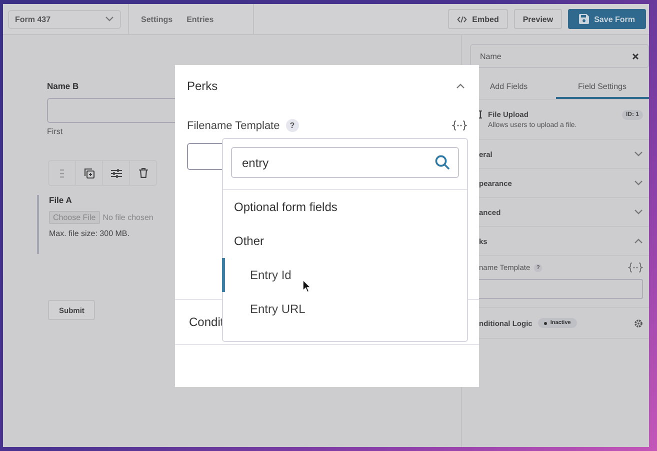  I want to click on setting-label: Filename Template, so click(233, 126).